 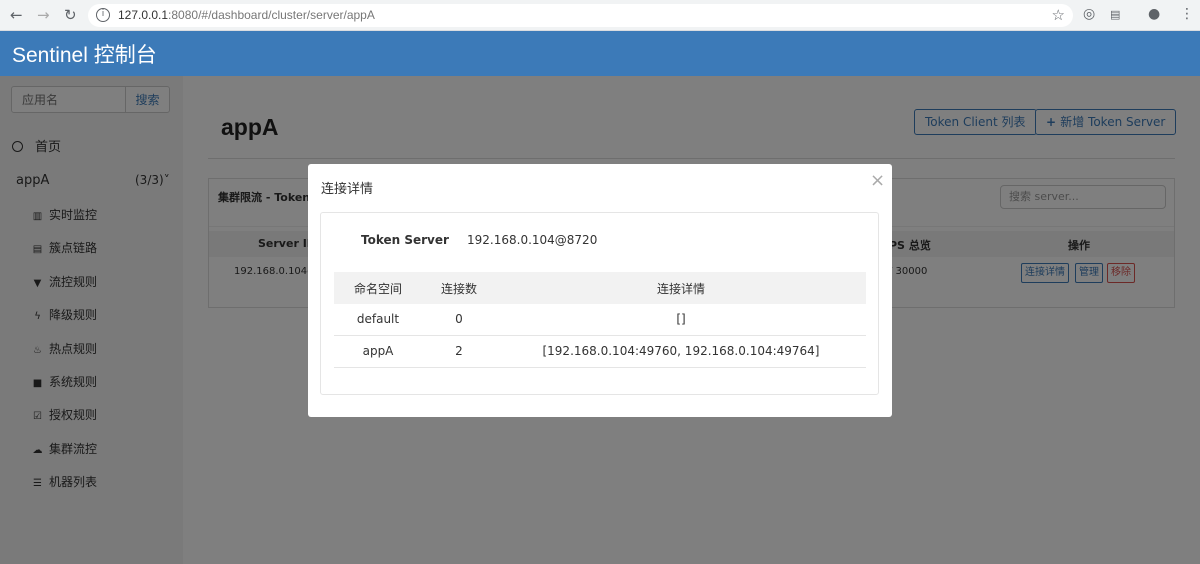 What do you see at coordinates (1187, 14) in the screenshot?
I see `menu-icon: ⋮` at bounding box center [1187, 14].